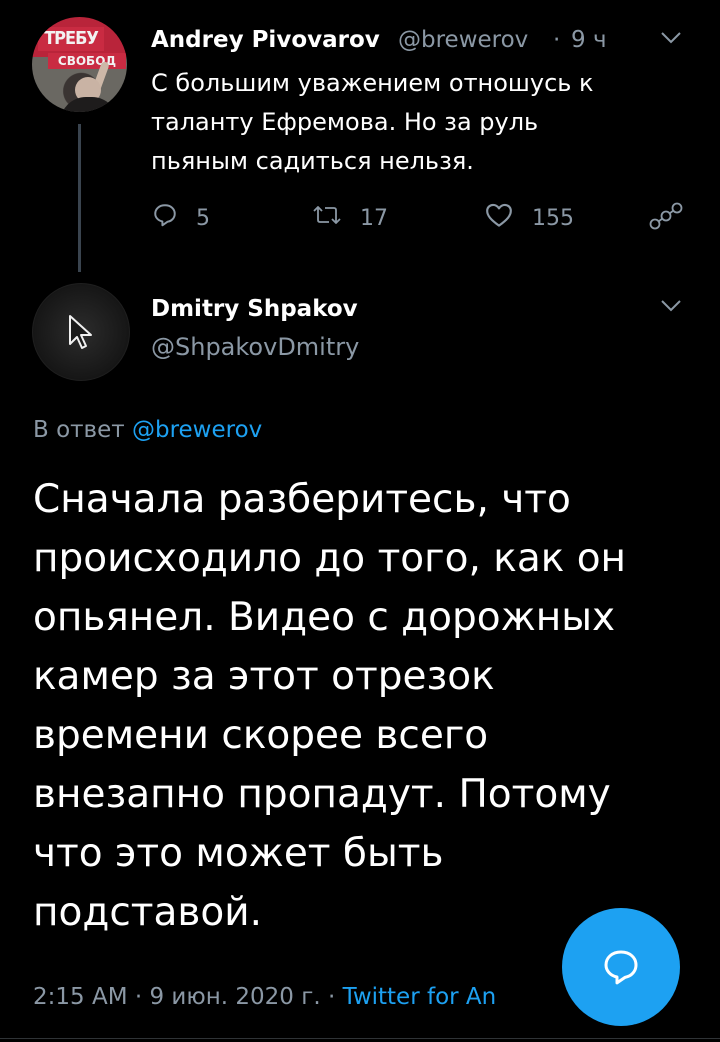 Image resolution: width=720 pixels, height=1042 pixels. I want to click on reply-context: В ответ @brewerov, so click(147, 430).